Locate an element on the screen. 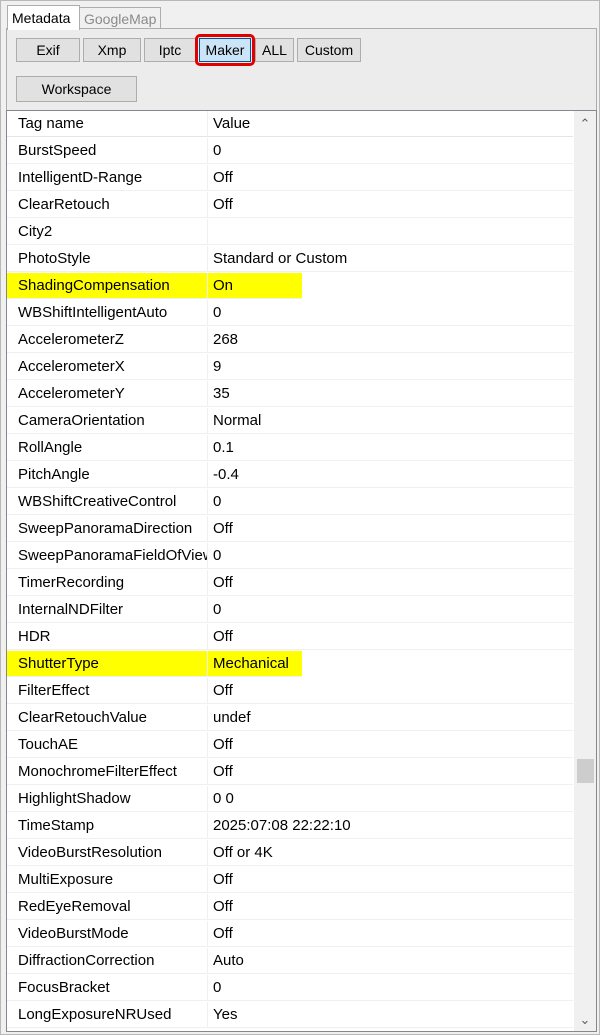 This screenshot has height=1035, width=600. tag-name-cell: CameraOrientation is located at coordinates (107, 421).